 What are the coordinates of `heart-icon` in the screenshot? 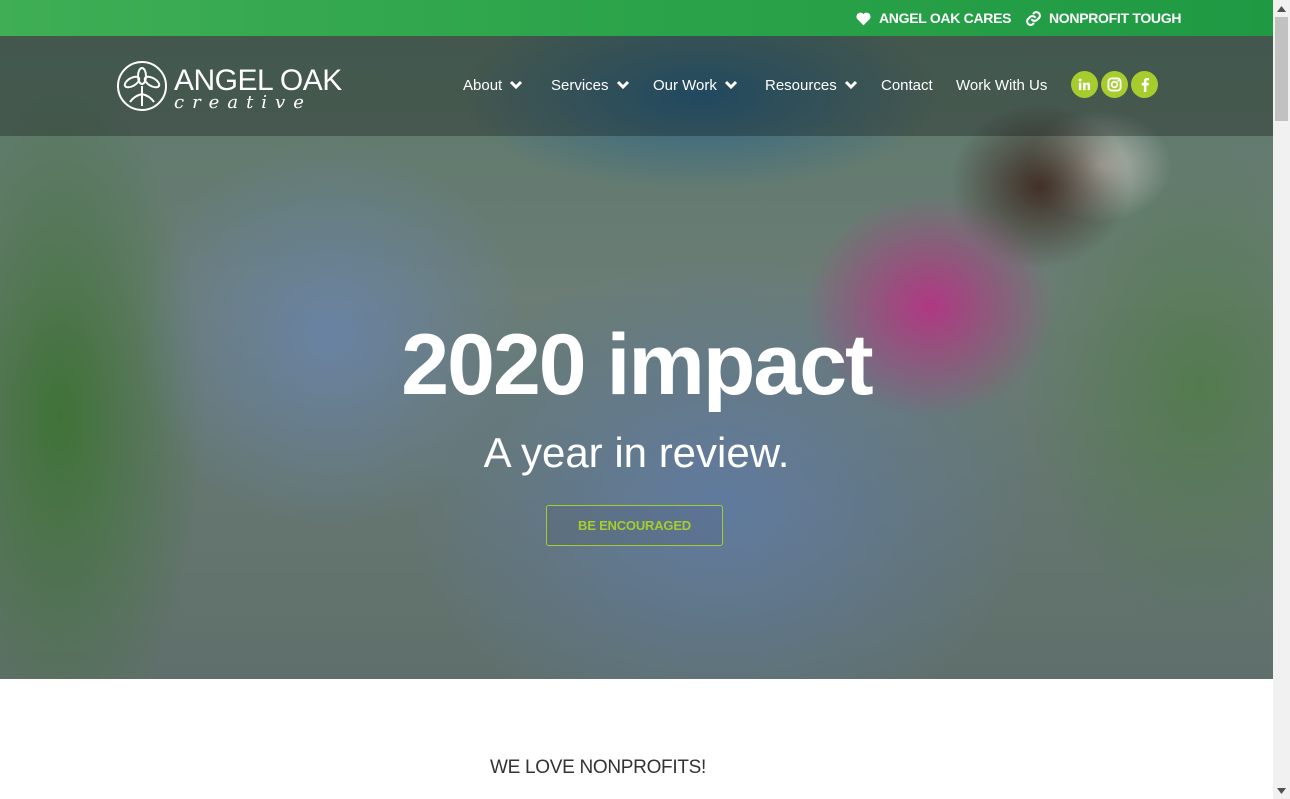 It's located at (863, 18).